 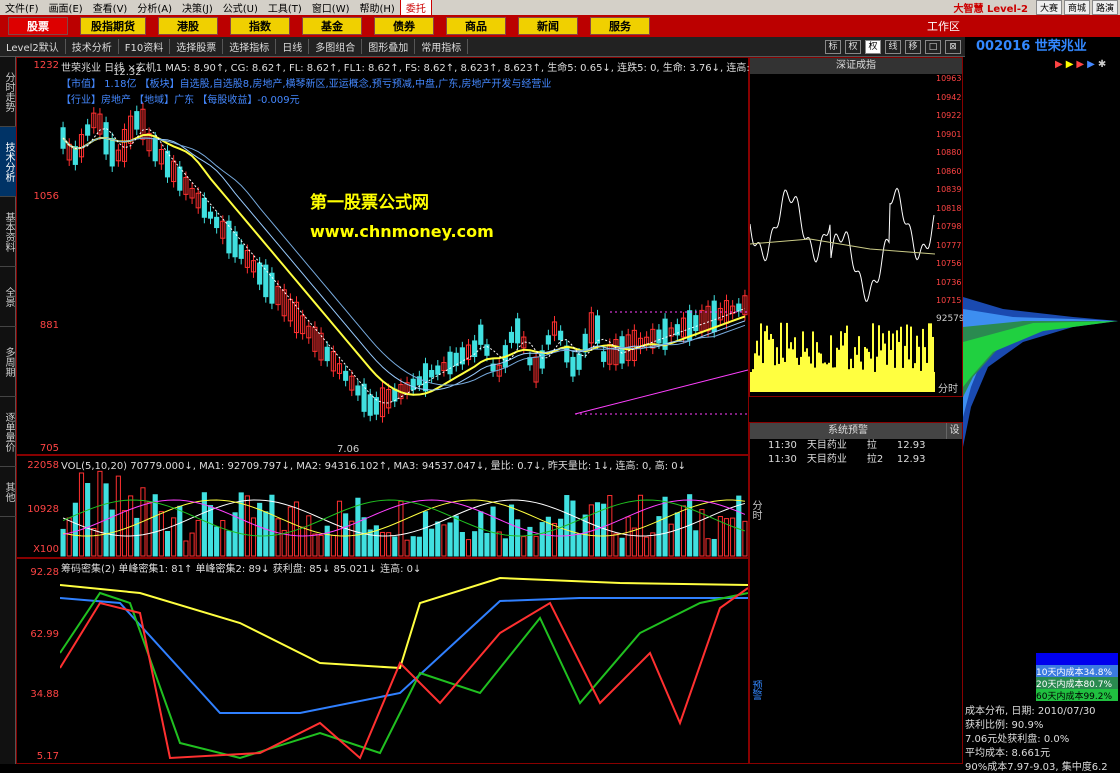 I want to click on alert-type: 拉2, so click(x=875, y=459).